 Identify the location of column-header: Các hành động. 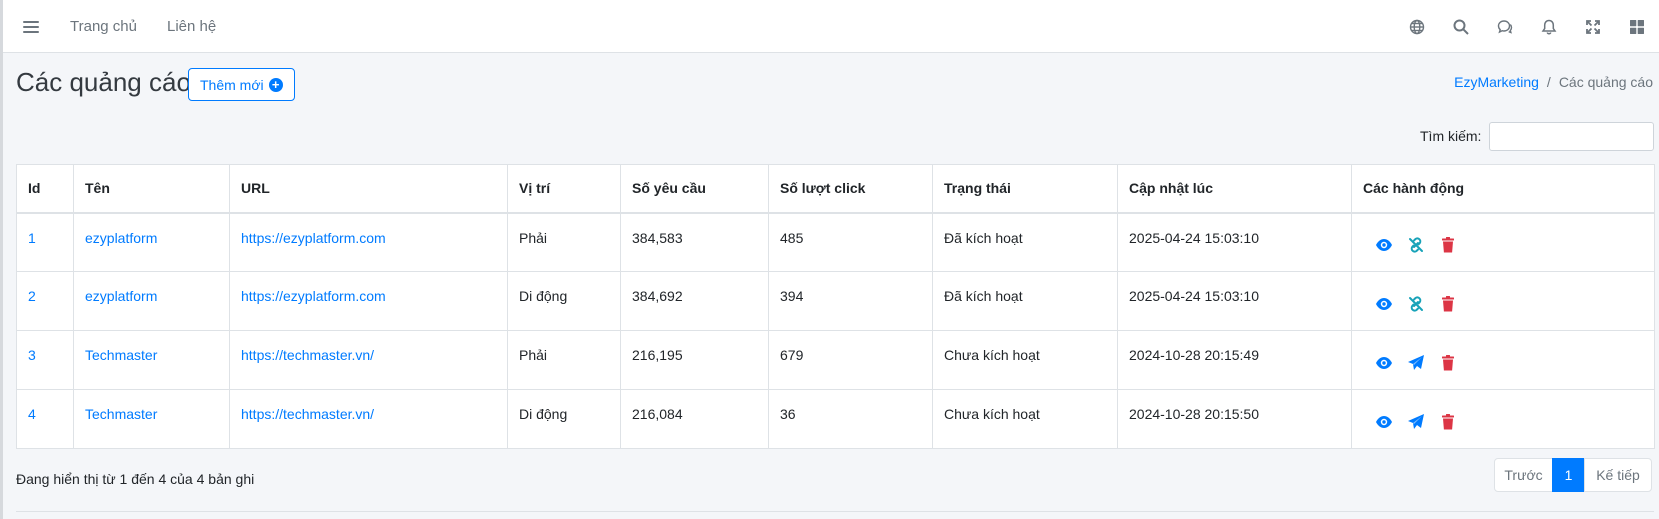
(1503, 189).